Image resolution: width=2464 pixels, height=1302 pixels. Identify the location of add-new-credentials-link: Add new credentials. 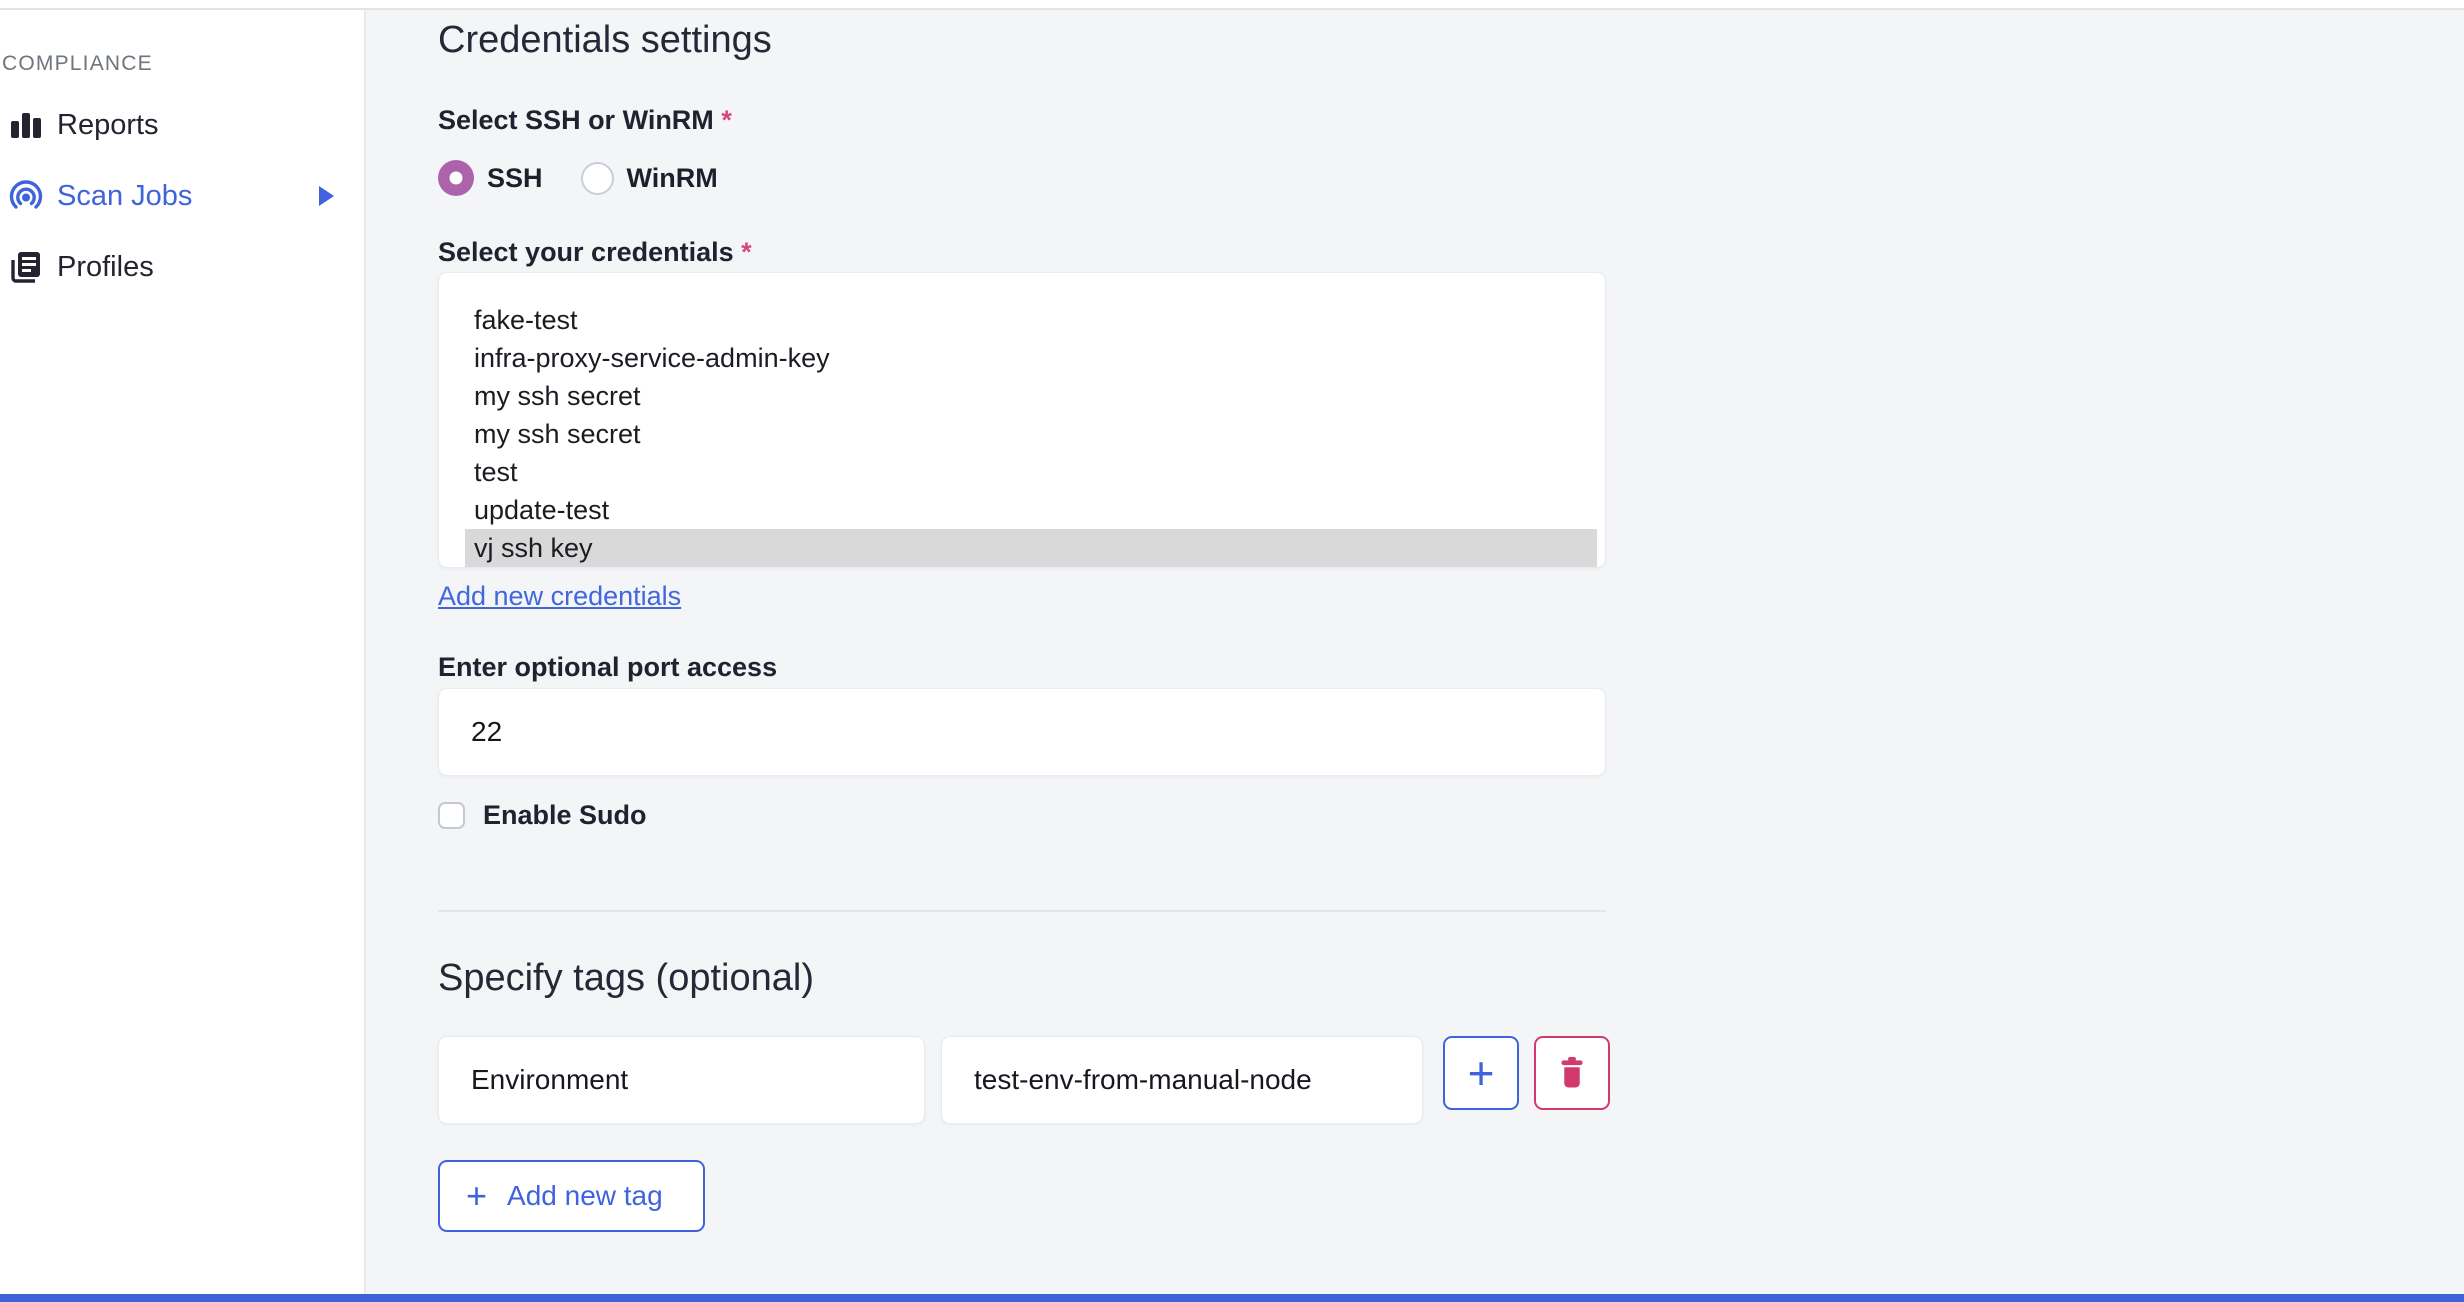
(559, 596).